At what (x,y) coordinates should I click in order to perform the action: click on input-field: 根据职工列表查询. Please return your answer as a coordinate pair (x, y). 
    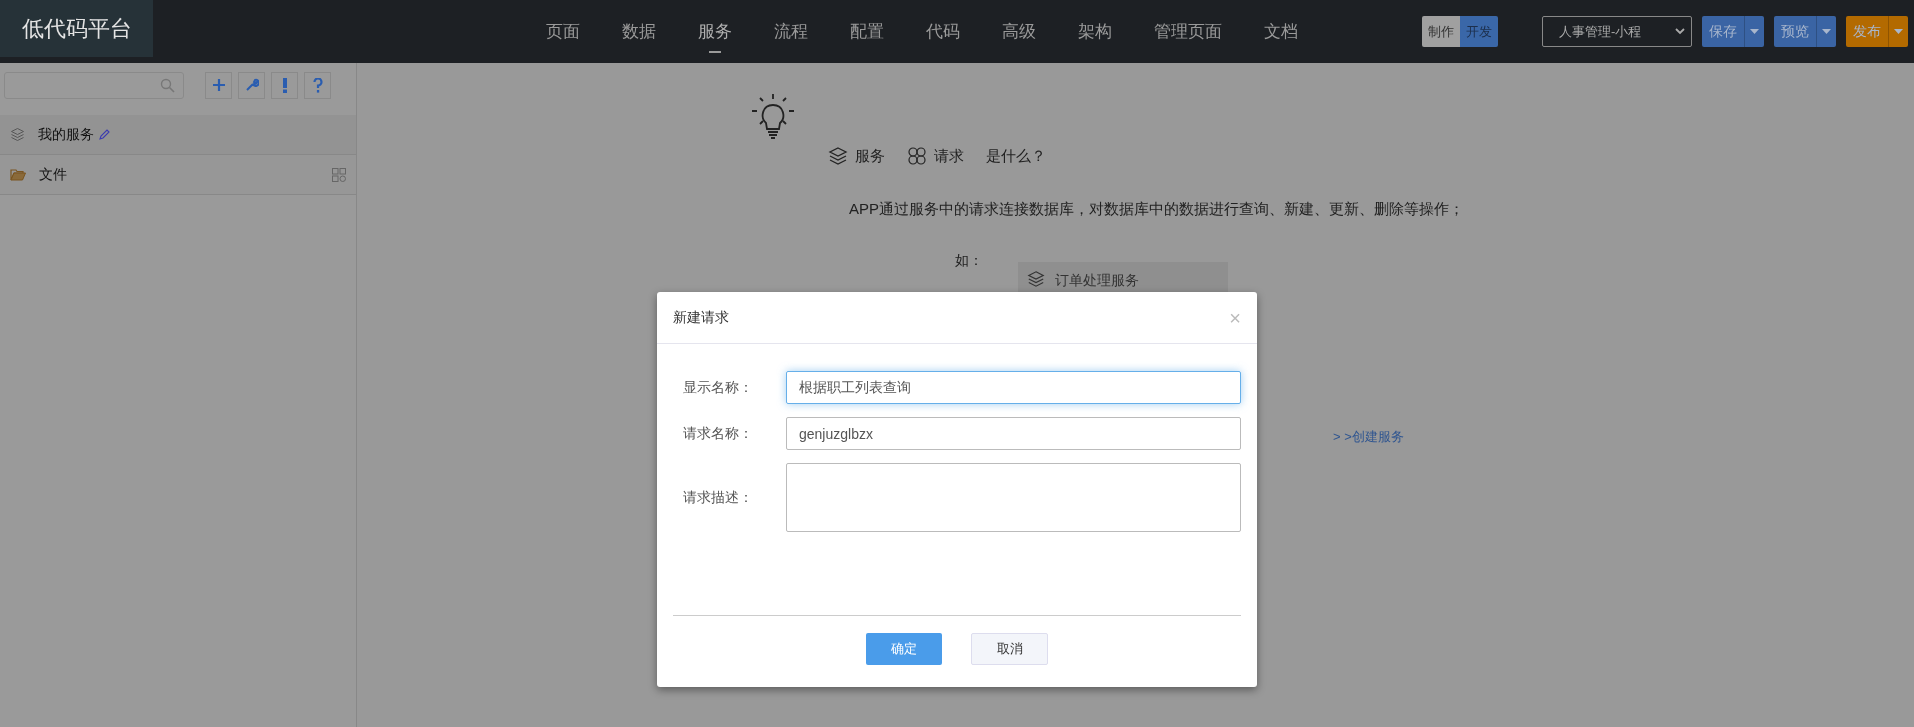
    Looking at the image, I should click on (1013, 387).